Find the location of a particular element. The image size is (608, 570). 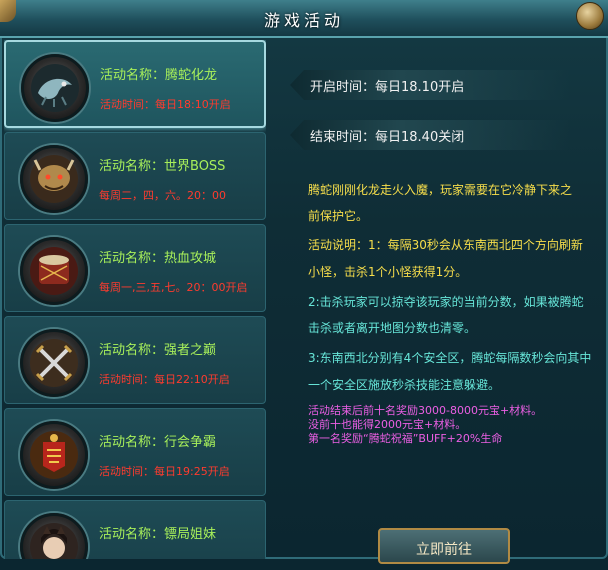

activity-item-guildwar: 活动名称：行会争霸 活动时间：每日19:25开启 is located at coordinates (135, 452).